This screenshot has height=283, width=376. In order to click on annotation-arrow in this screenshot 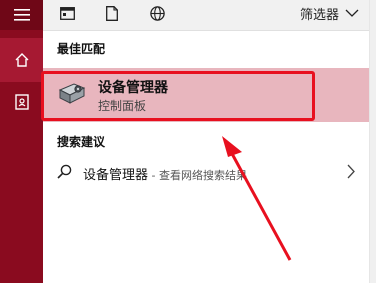, I will do `click(257, 198)`.